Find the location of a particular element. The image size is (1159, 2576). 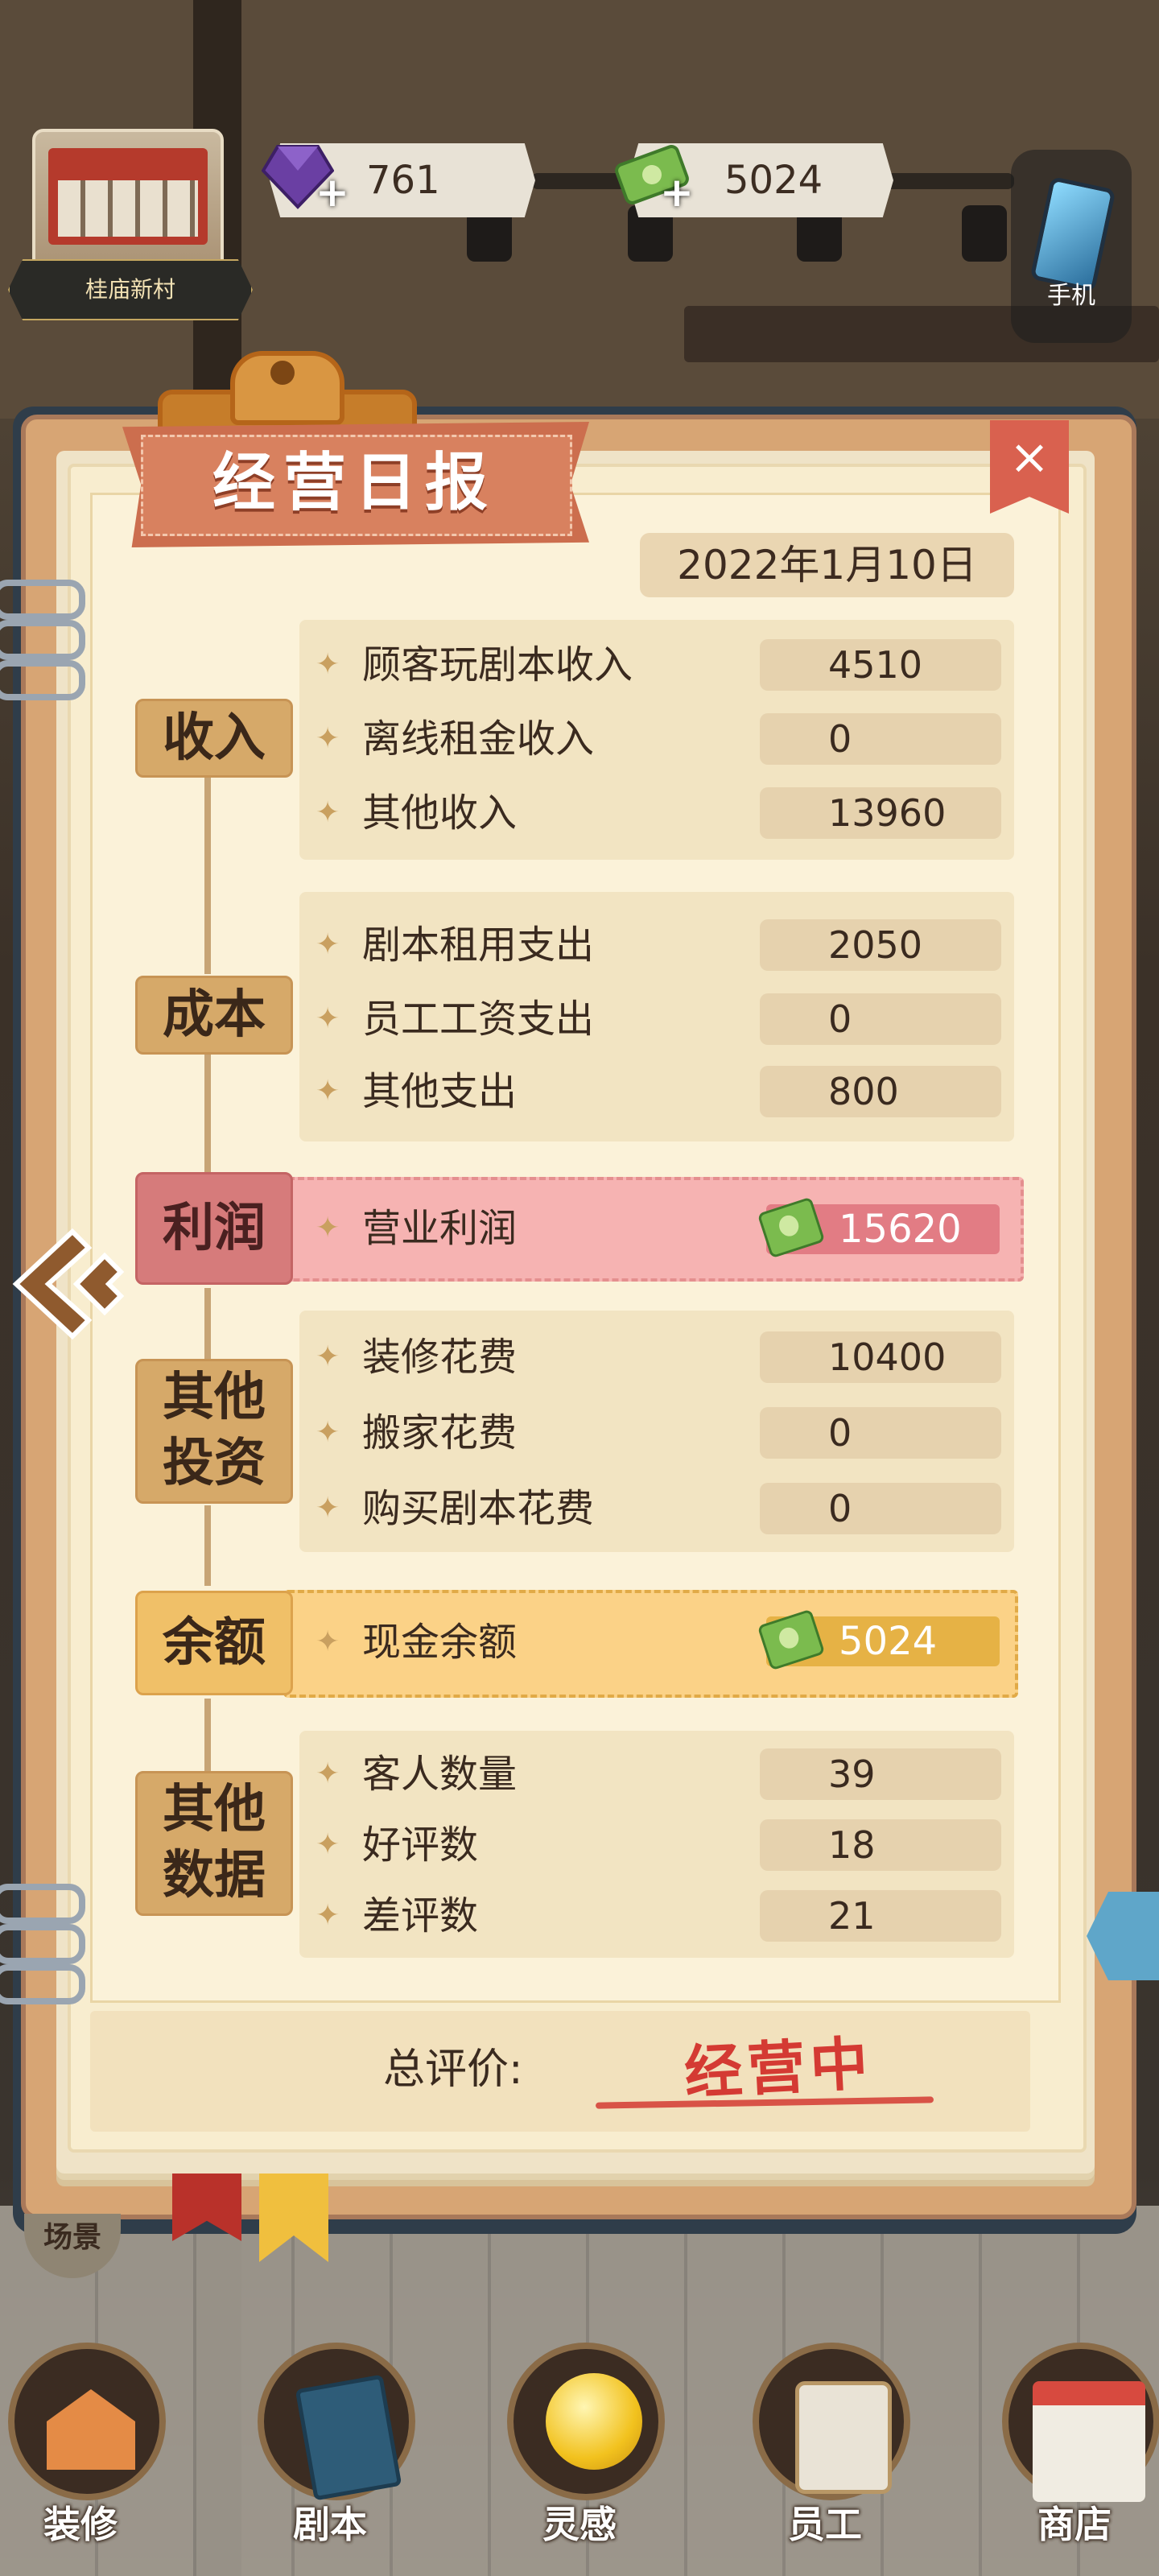

decorate-icon-frame is located at coordinates (87, 2421).